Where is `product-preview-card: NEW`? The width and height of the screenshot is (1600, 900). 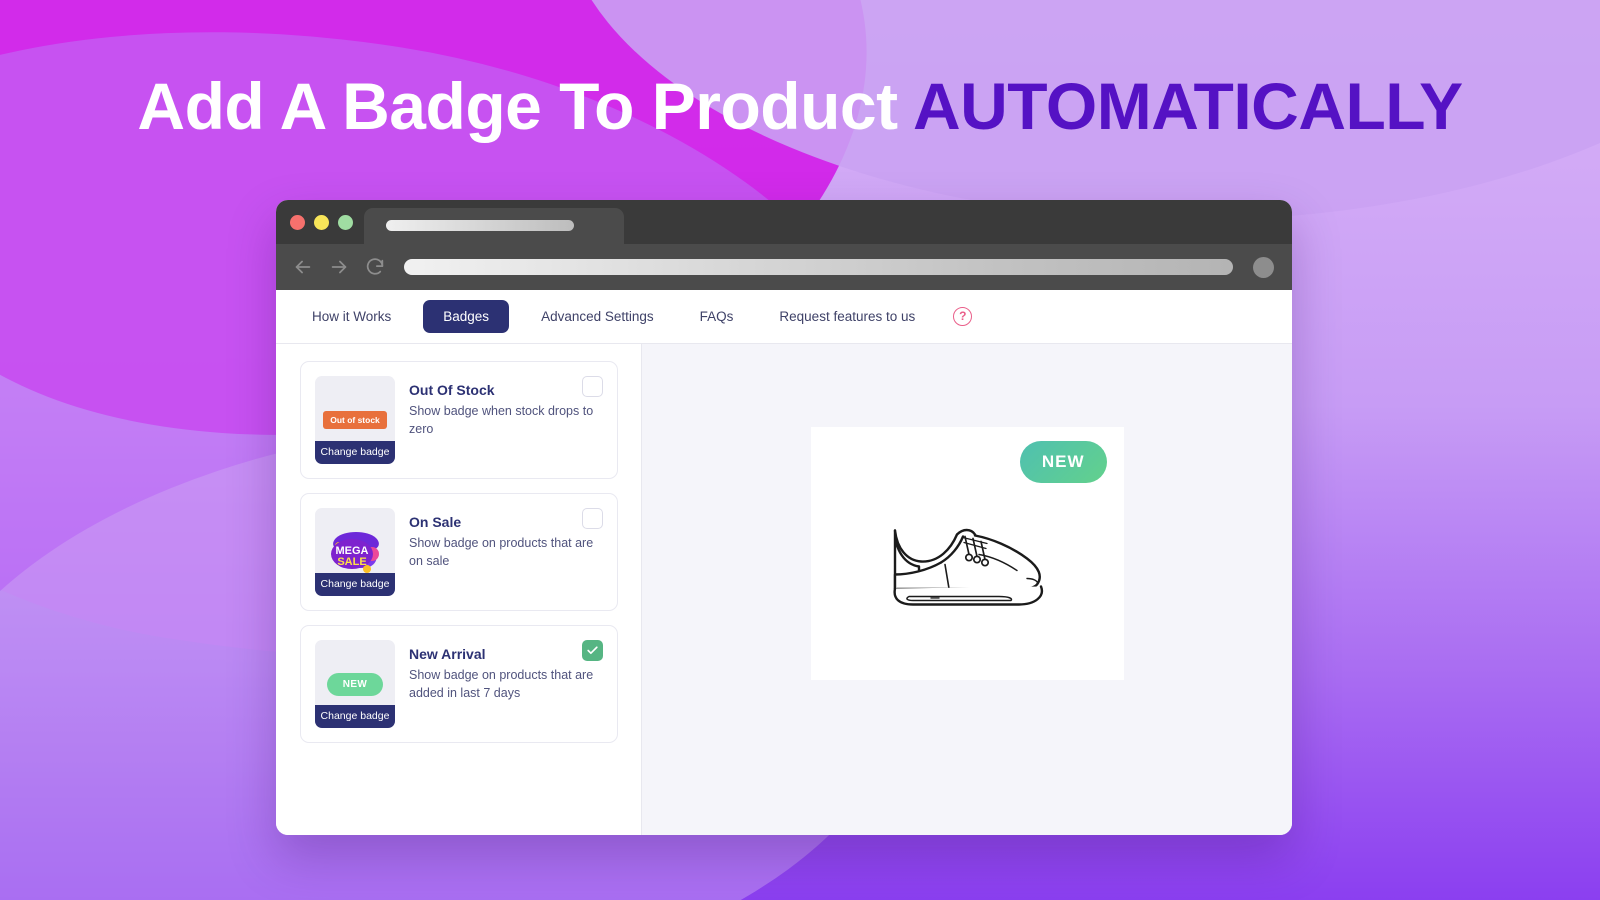
product-preview-card: NEW is located at coordinates (967, 553).